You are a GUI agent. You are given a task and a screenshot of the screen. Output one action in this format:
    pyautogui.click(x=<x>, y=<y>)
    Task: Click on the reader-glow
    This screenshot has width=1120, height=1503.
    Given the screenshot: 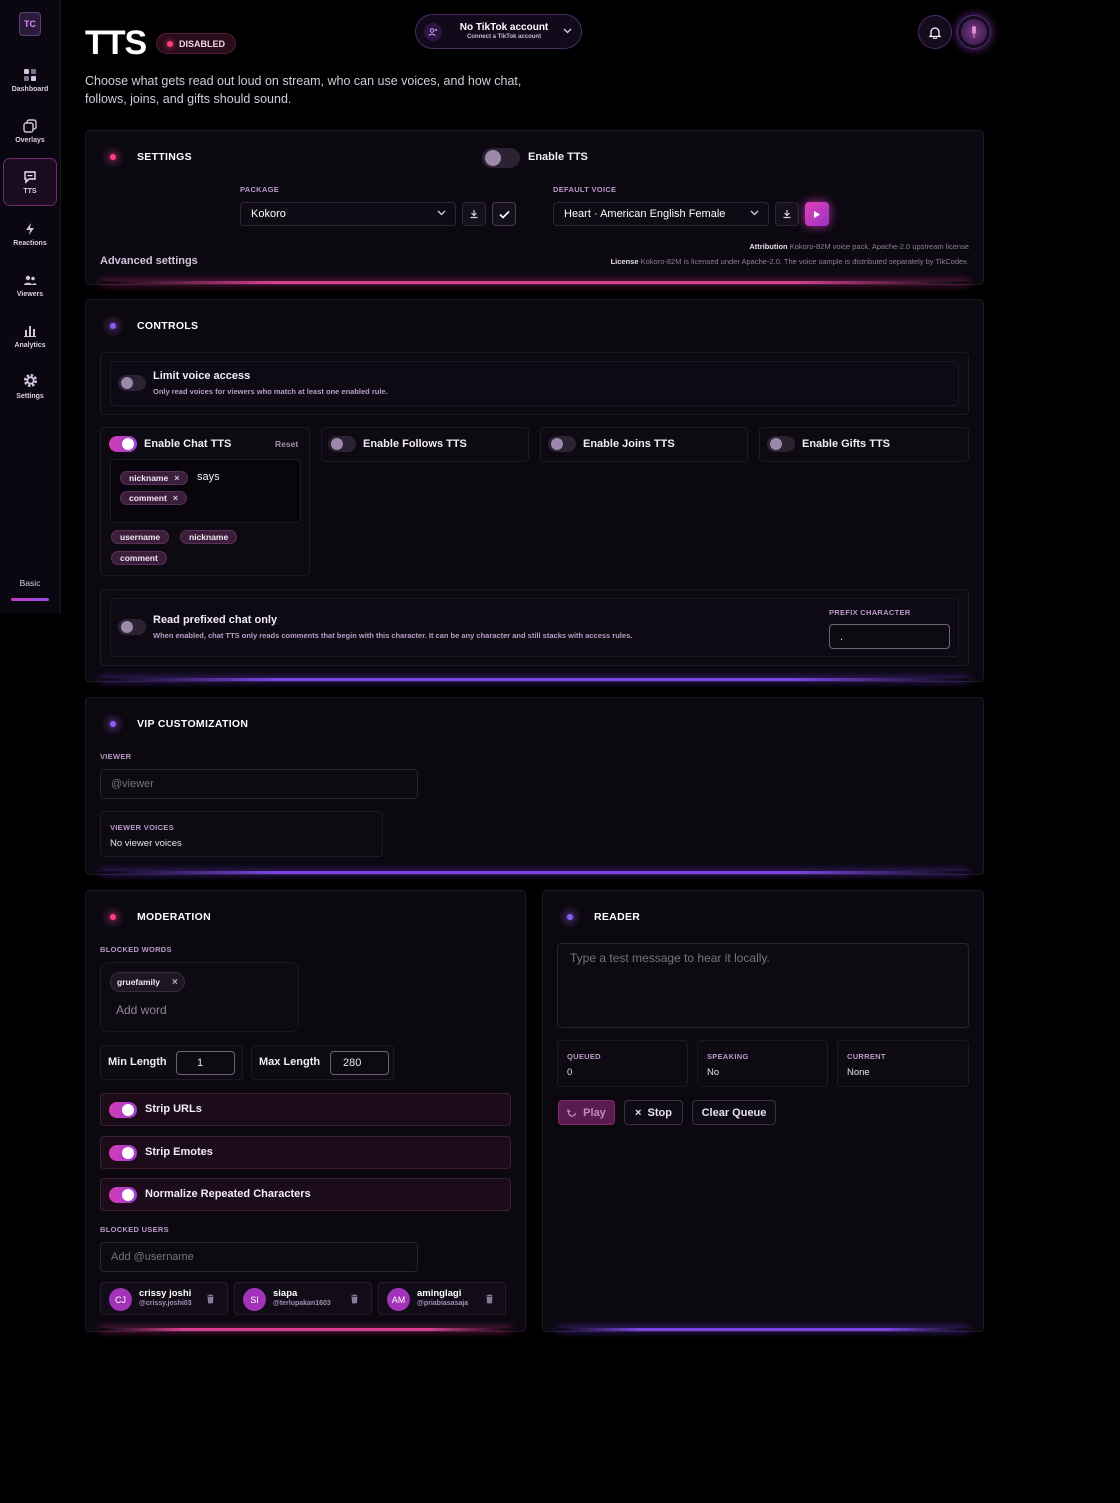 What is the action you would take?
    pyautogui.click(x=763, y=1329)
    